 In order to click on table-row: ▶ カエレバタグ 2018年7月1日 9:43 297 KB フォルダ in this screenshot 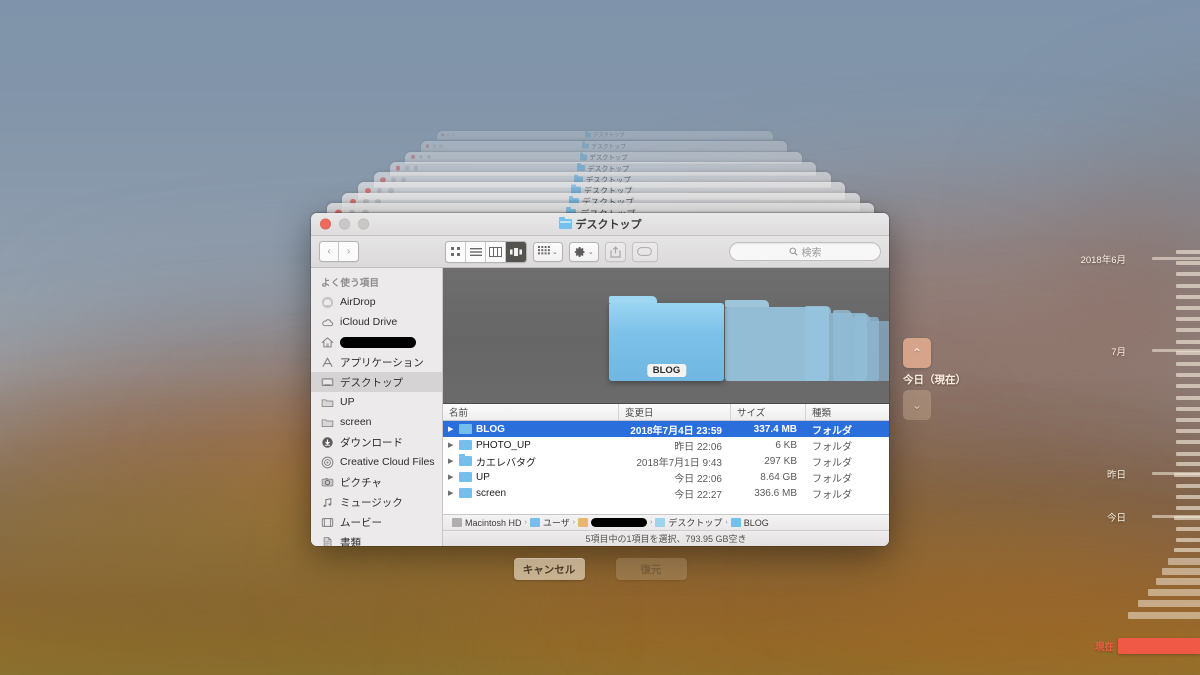, I will do `click(666, 461)`.